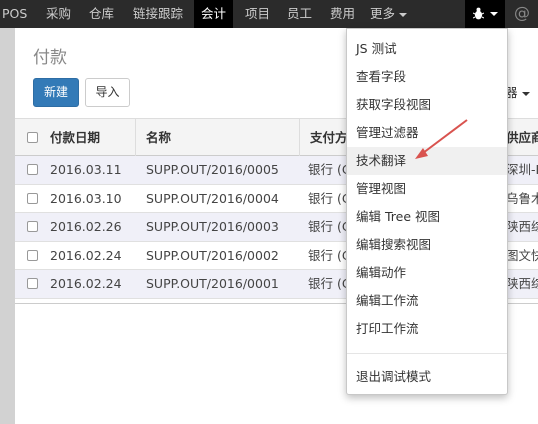 Image resolution: width=538 pixels, height=424 pixels. What do you see at coordinates (427, 273) in the screenshot?
I see `menu-item-edit-action: 编辑动作` at bounding box center [427, 273].